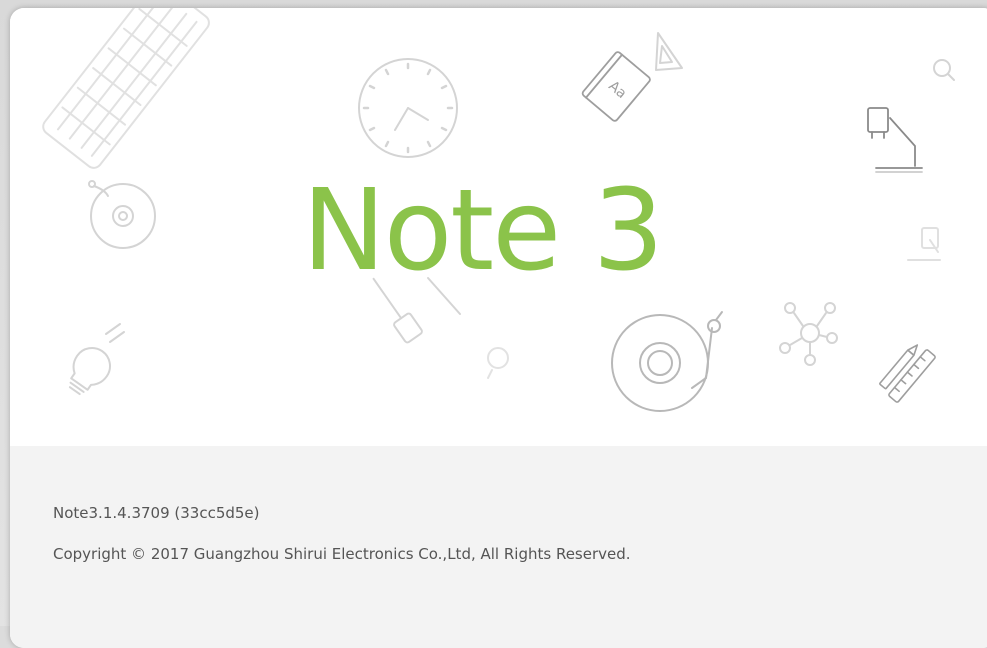 The height and width of the screenshot is (648, 987). Describe the element at coordinates (895, 140) in the screenshot. I see `desk-lamp-icon` at that location.